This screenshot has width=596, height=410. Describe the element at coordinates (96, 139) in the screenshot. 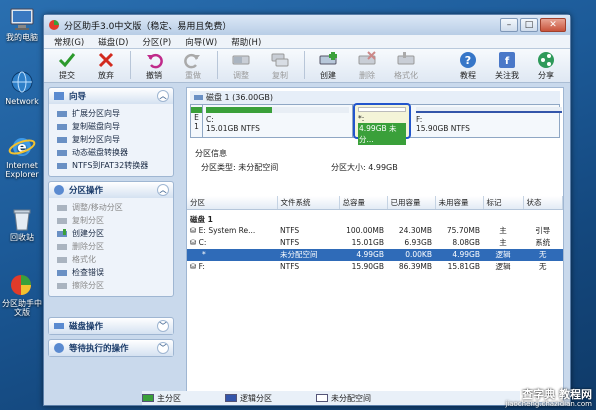

I see `sidebar-item-label: 复制分区向导` at that location.